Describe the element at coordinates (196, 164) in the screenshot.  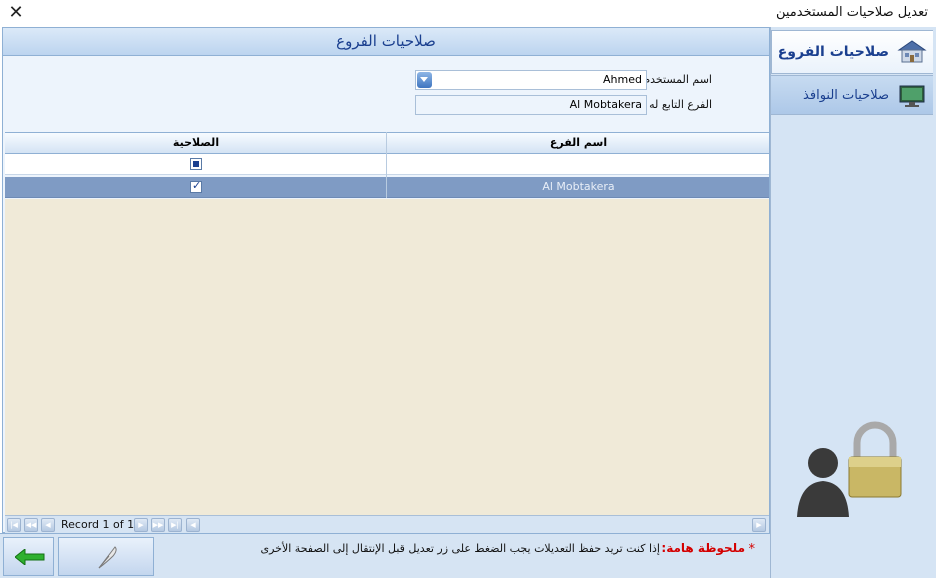
I see `filter-checkbox` at that location.